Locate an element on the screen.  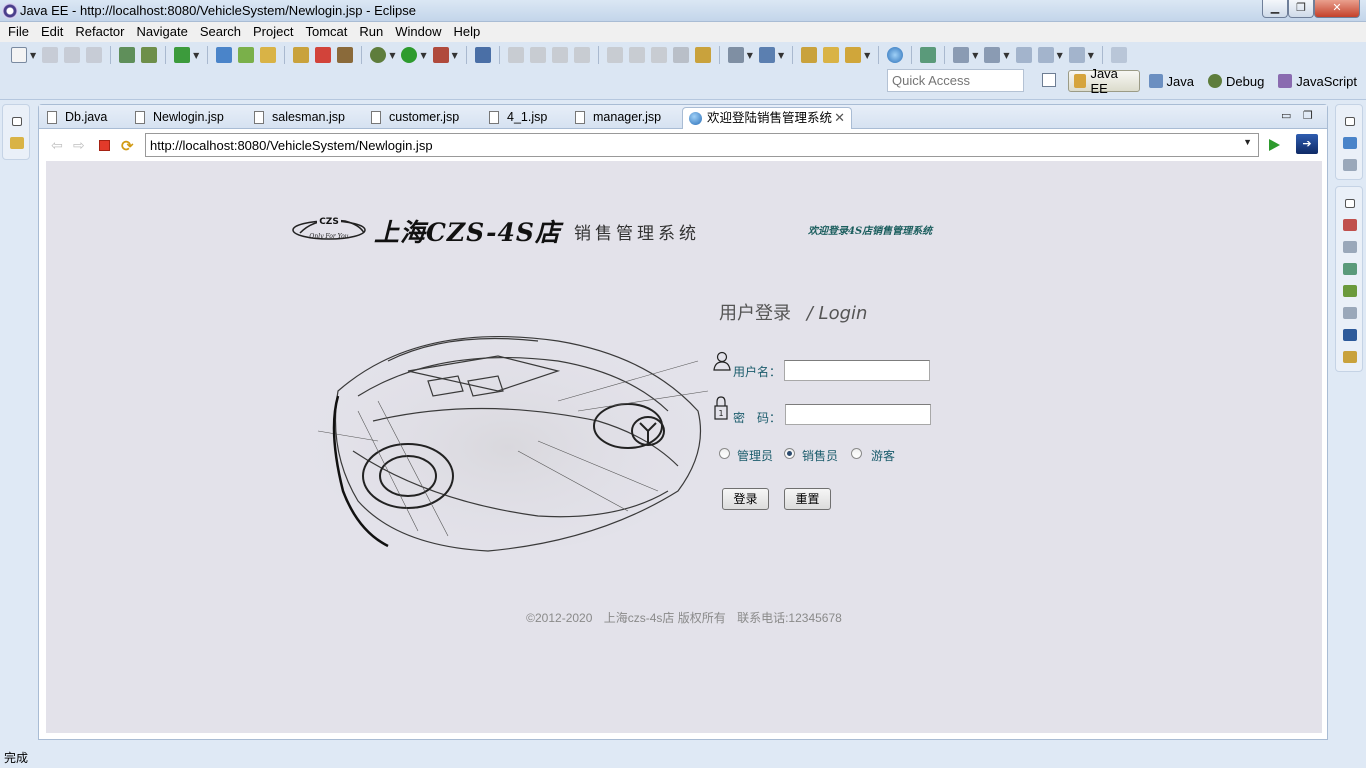
menu-project: Project is located at coordinates (273, 32).